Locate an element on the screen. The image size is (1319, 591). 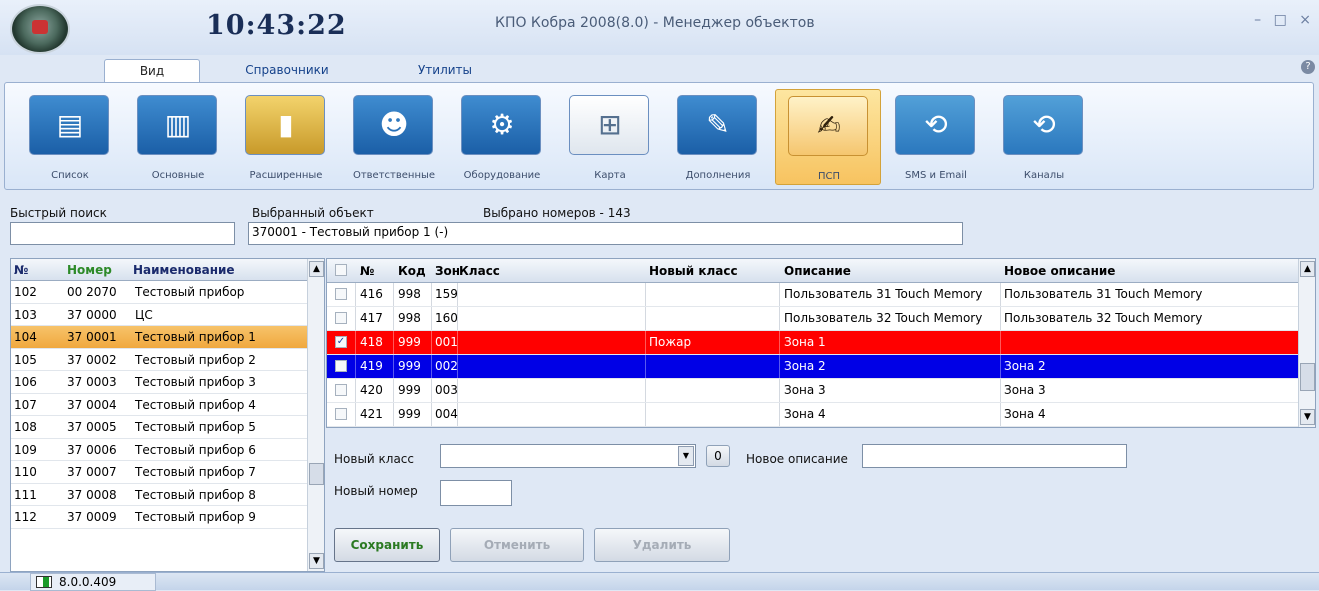
zone-row: 420 999 003 Зона 3 Зона 3 is located at coordinates (814, 391).